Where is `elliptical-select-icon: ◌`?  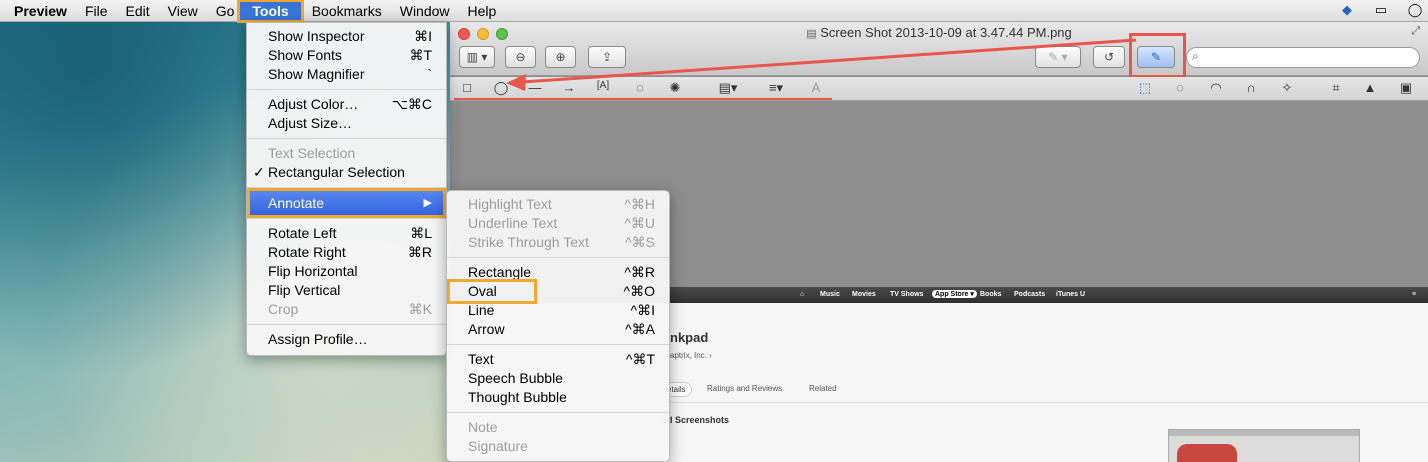
elliptical-select-icon: ◌ is located at coordinates (1180, 87).